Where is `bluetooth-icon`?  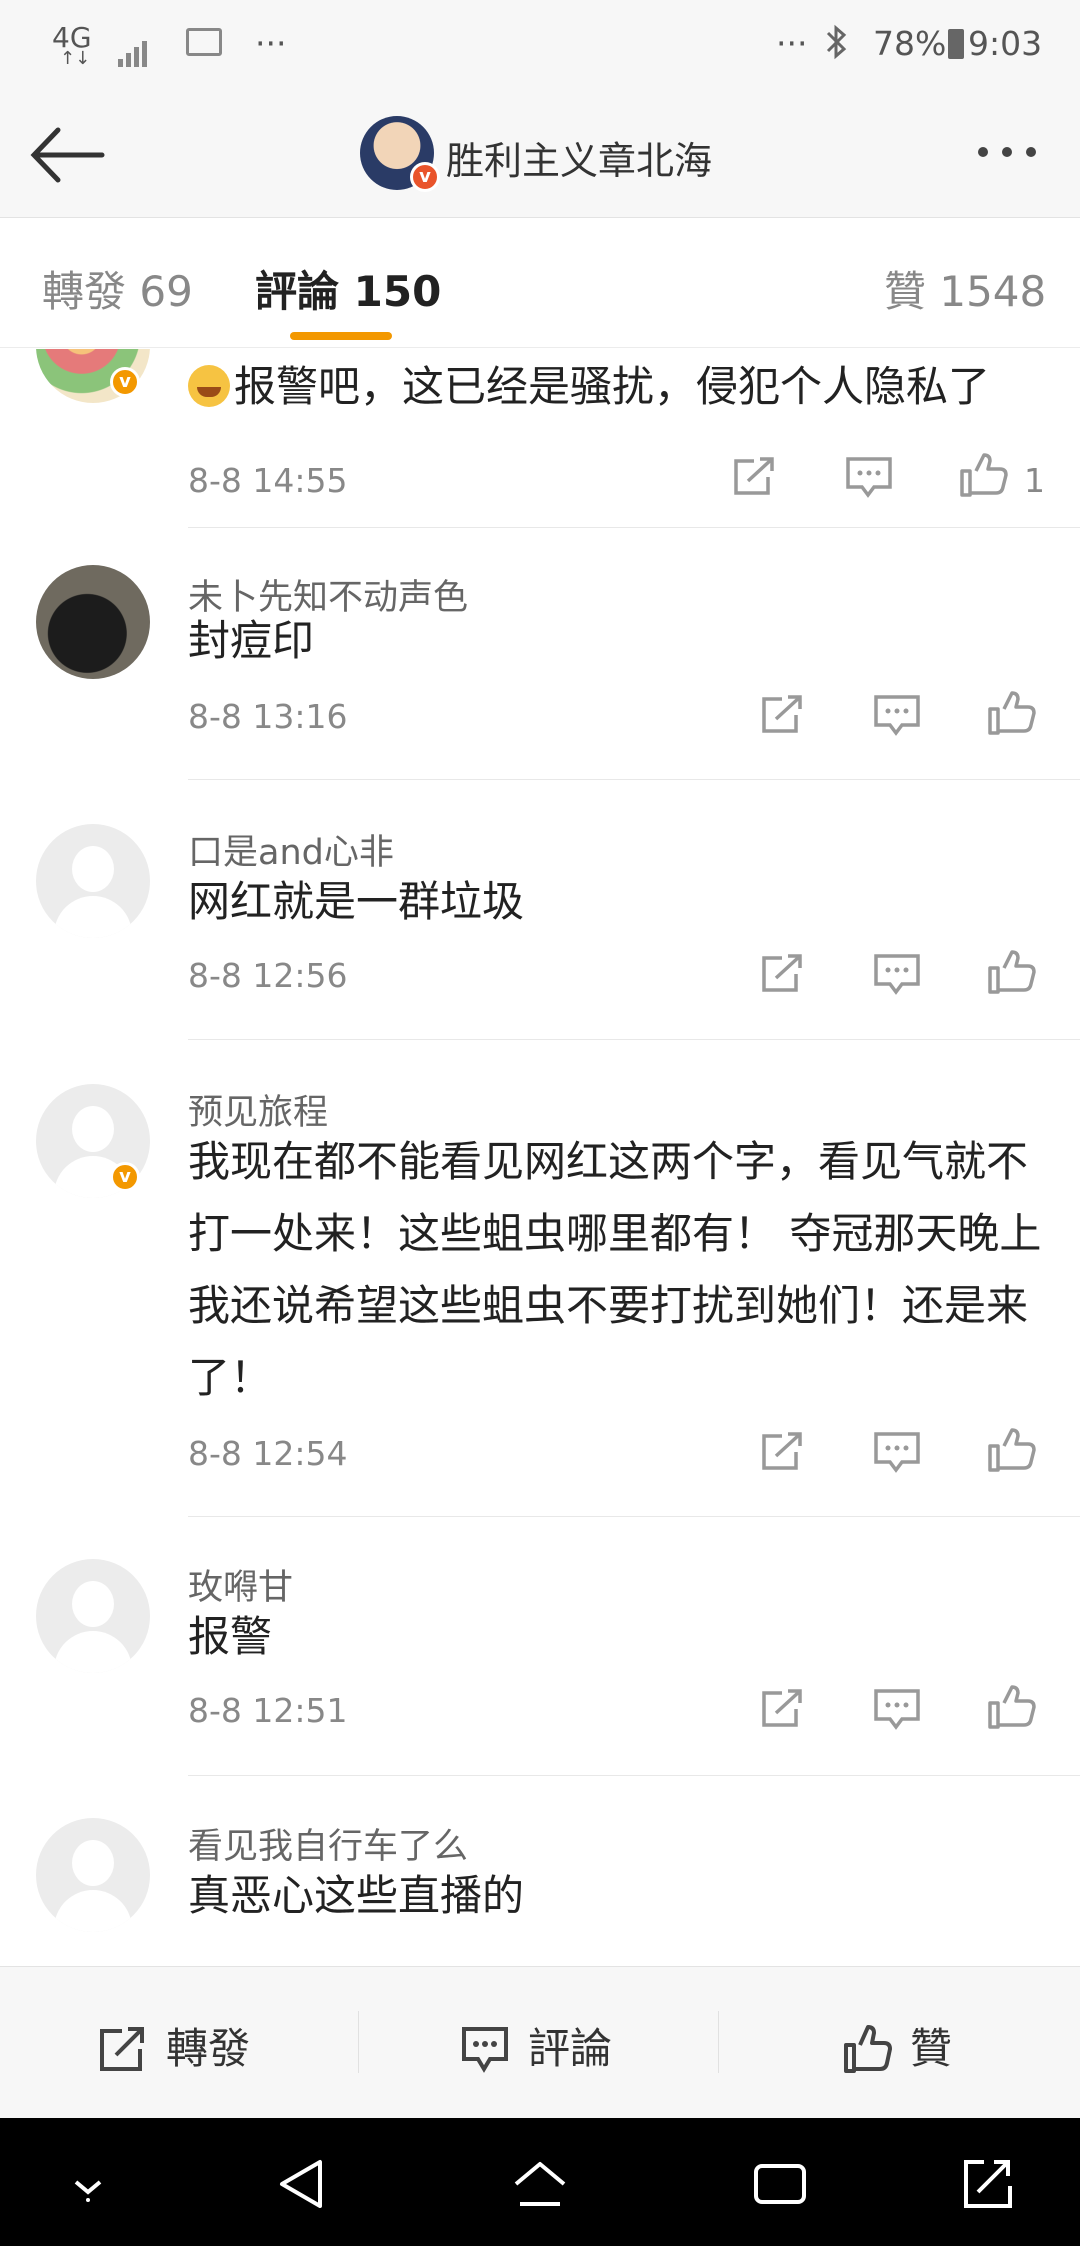
bluetooth-icon is located at coordinates (836, 46).